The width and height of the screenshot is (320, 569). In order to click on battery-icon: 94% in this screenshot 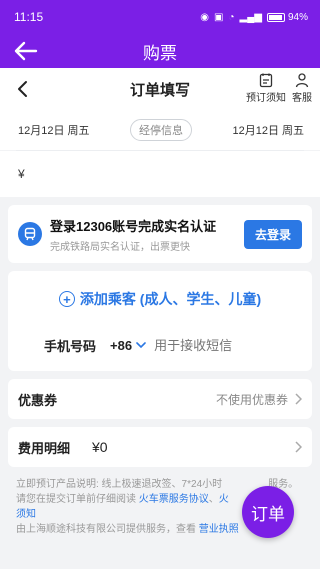, I will do `click(287, 17)`.